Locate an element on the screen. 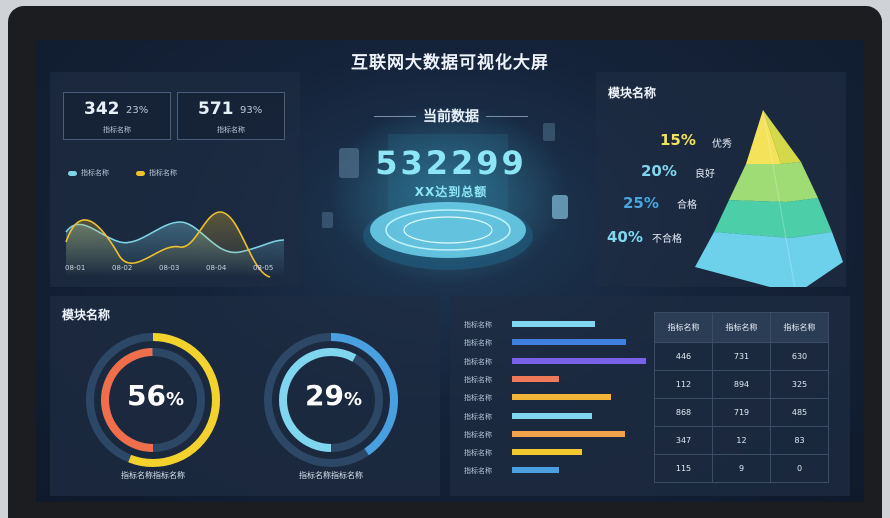 This screenshot has width=890, height=518. table-cell: 446 is located at coordinates (683, 356).